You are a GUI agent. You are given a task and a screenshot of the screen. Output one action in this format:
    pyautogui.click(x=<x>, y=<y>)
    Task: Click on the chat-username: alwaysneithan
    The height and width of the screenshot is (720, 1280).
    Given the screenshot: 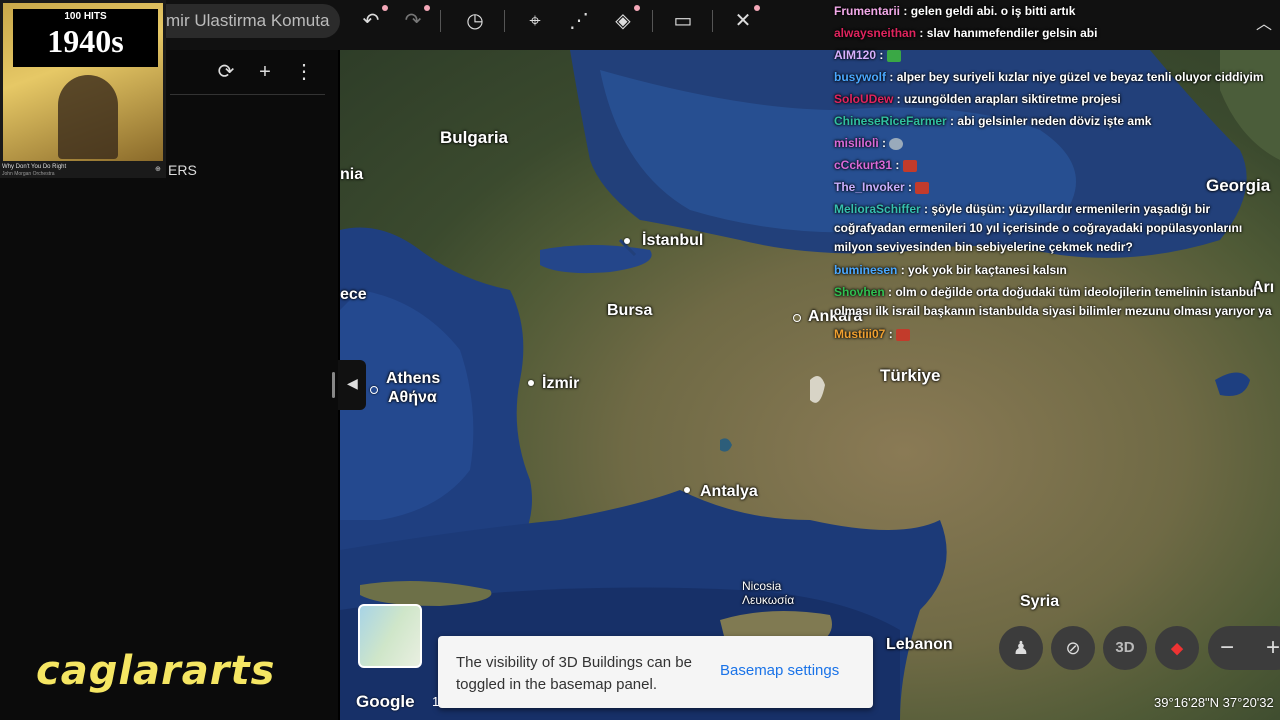 What is the action you would take?
    pyautogui.click(x=875, y=33)
    